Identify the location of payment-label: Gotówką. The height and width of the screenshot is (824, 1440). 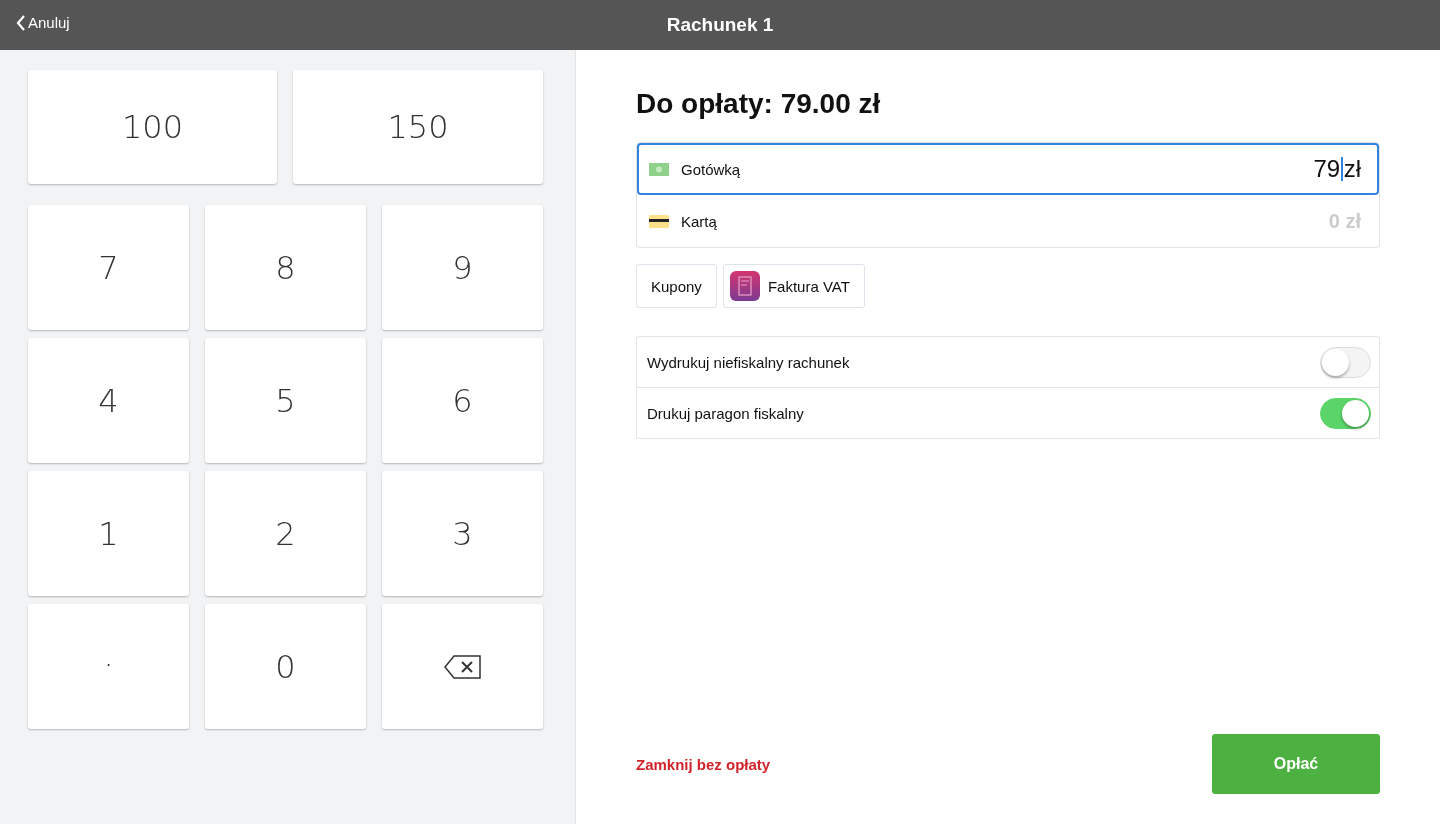
(711, 169).